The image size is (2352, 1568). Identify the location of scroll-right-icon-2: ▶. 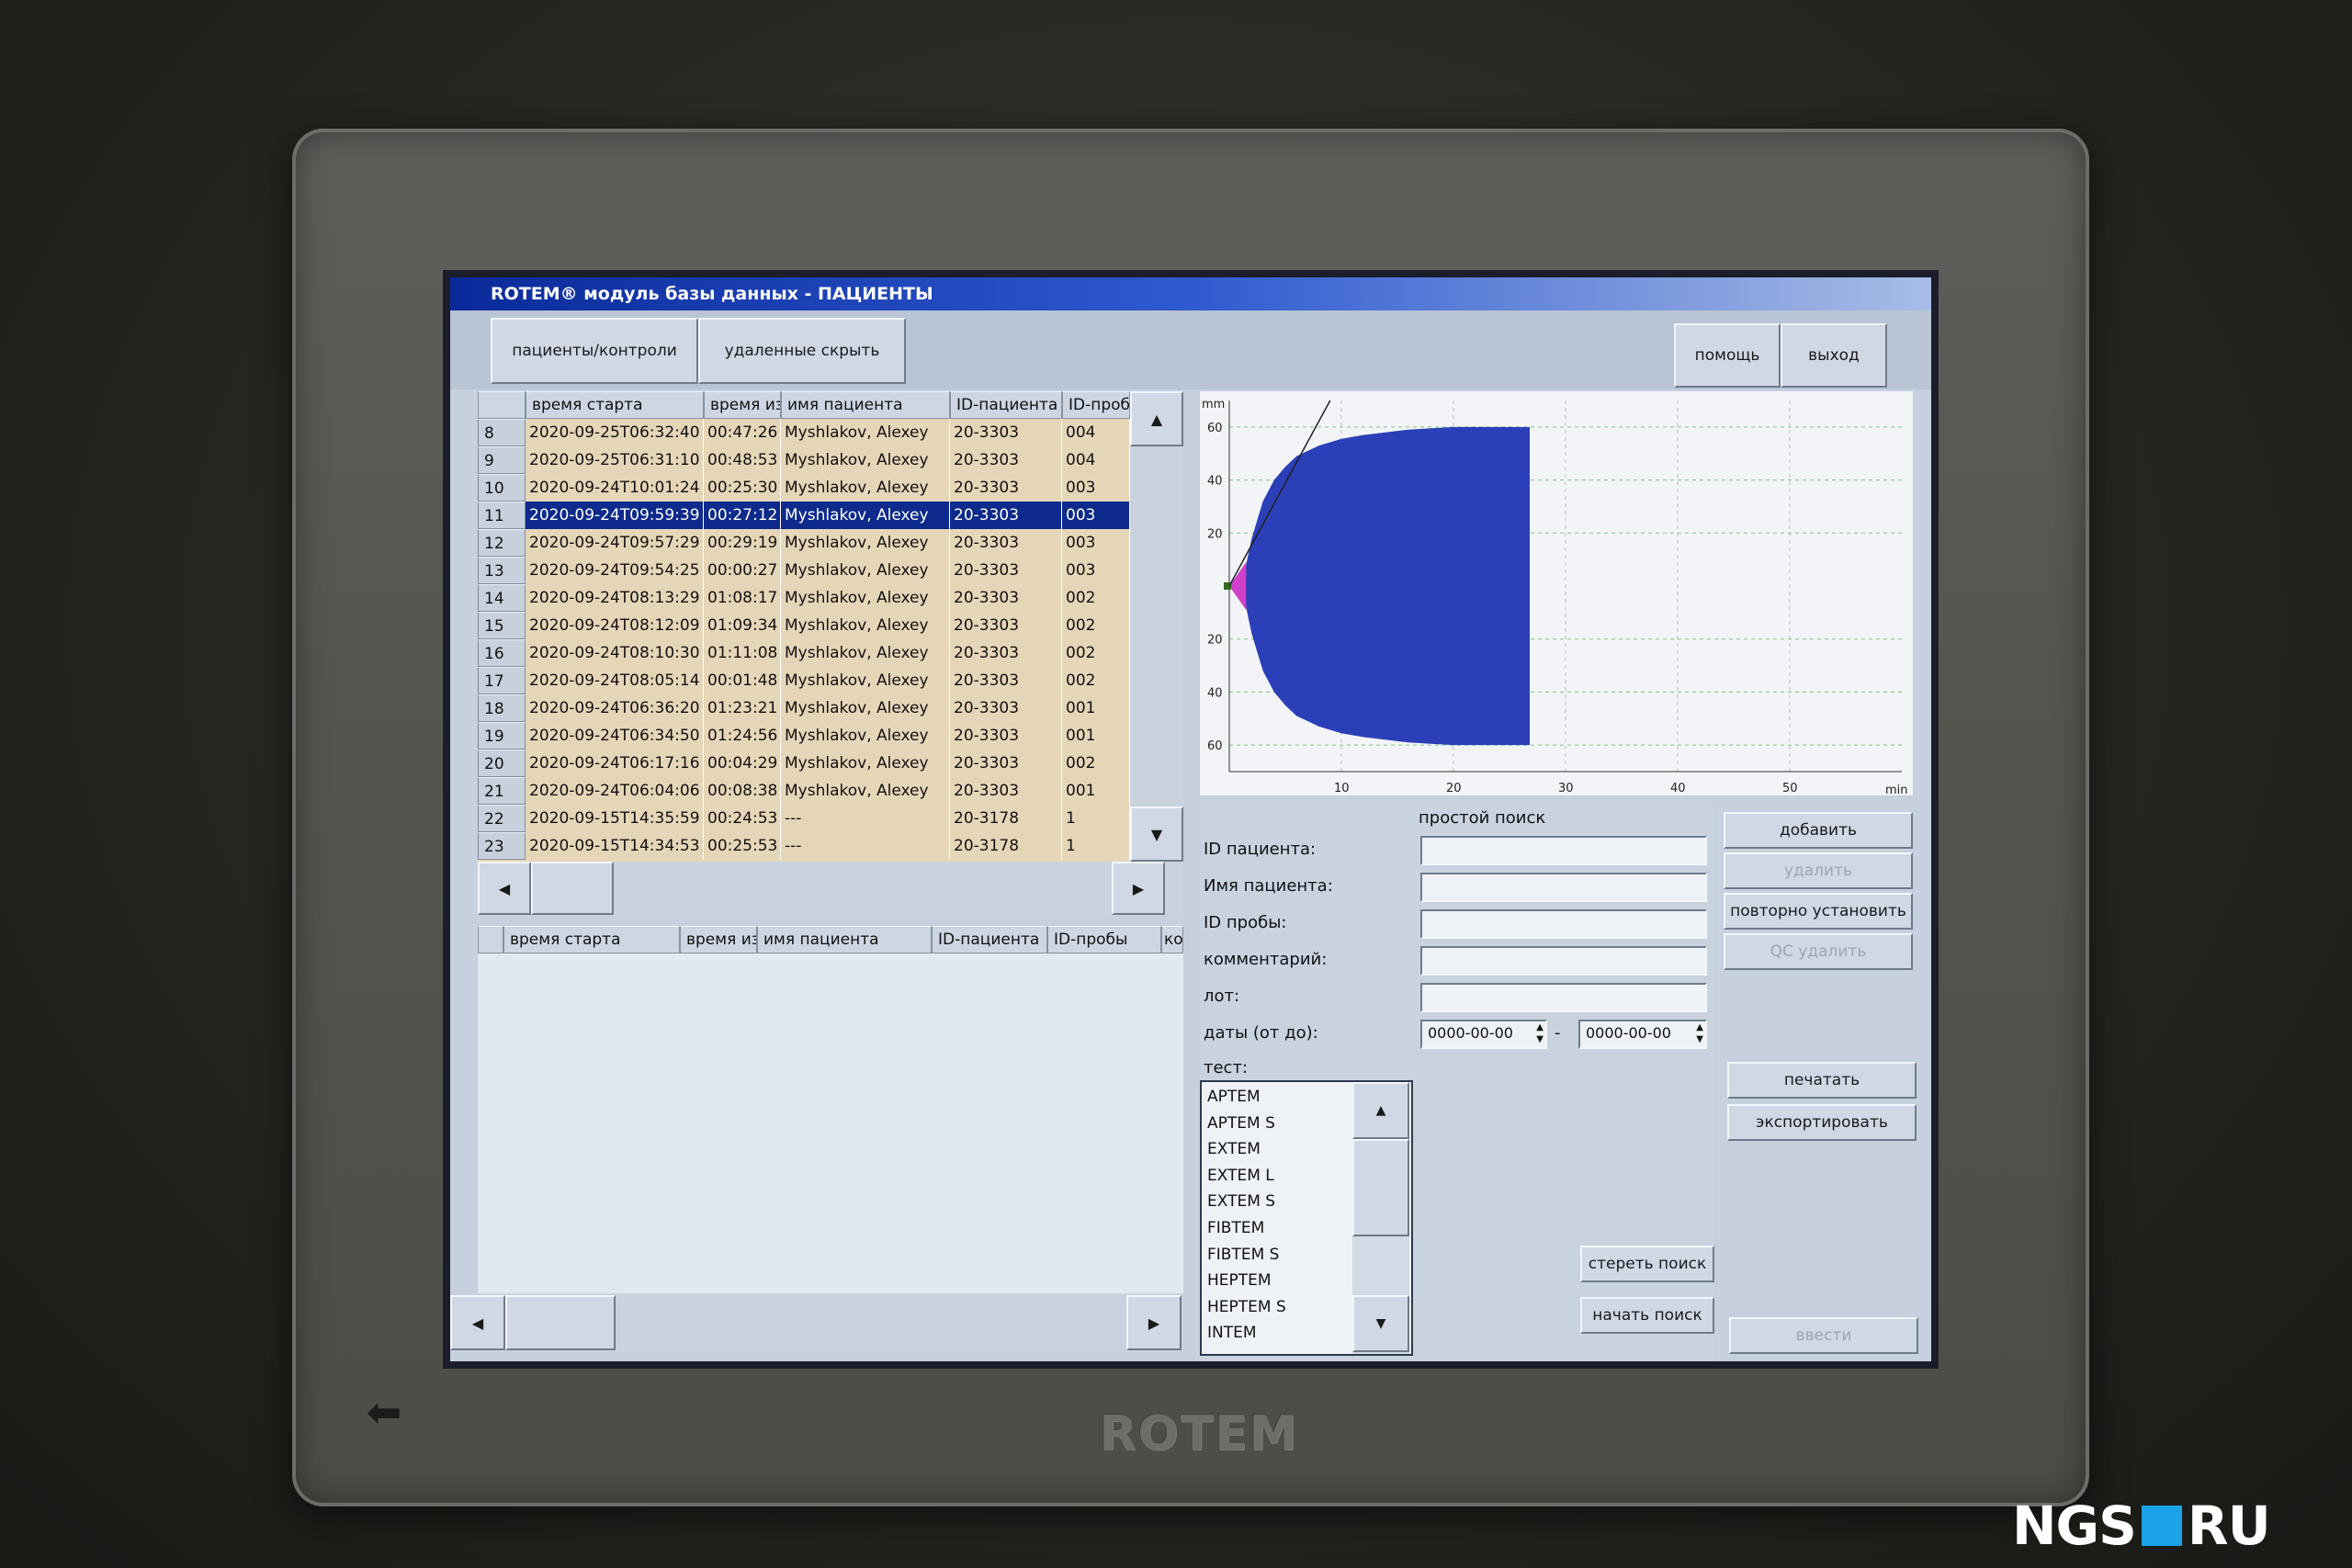
(1154, 1322).